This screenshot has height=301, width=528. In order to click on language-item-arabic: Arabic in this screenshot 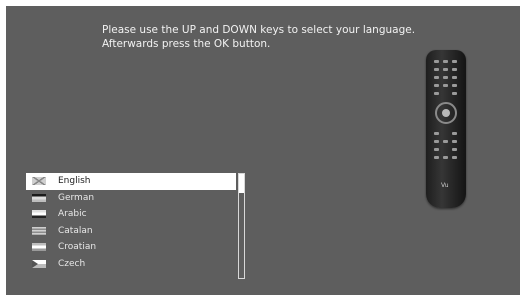, I will do `click(136, 214)`.